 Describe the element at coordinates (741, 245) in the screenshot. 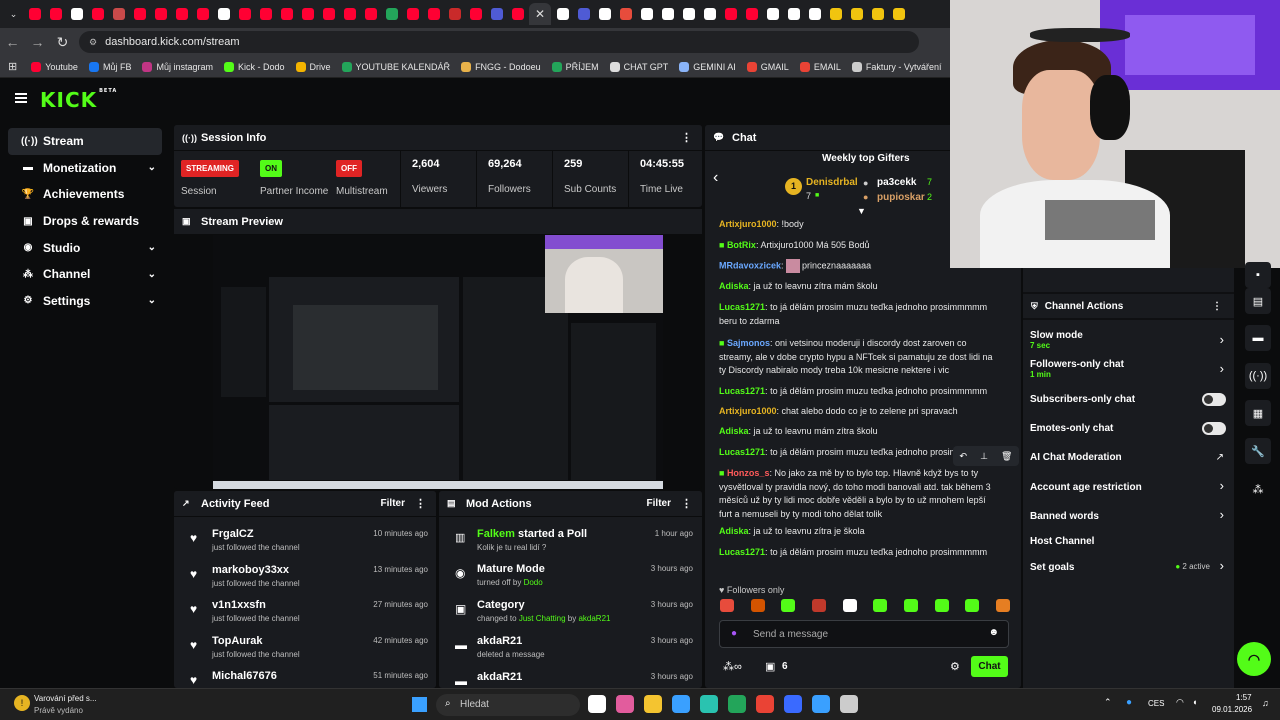

I see `chat-username: BotRix` at that location.